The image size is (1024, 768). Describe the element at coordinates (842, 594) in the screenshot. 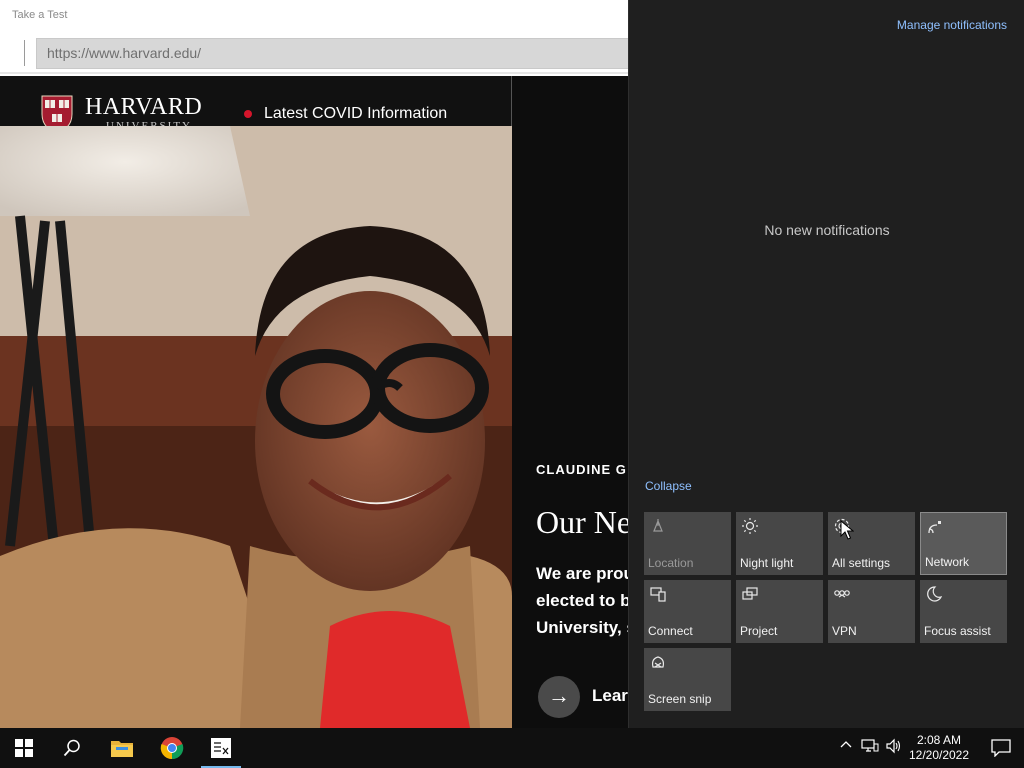

I see `vpn-icon` at that location.